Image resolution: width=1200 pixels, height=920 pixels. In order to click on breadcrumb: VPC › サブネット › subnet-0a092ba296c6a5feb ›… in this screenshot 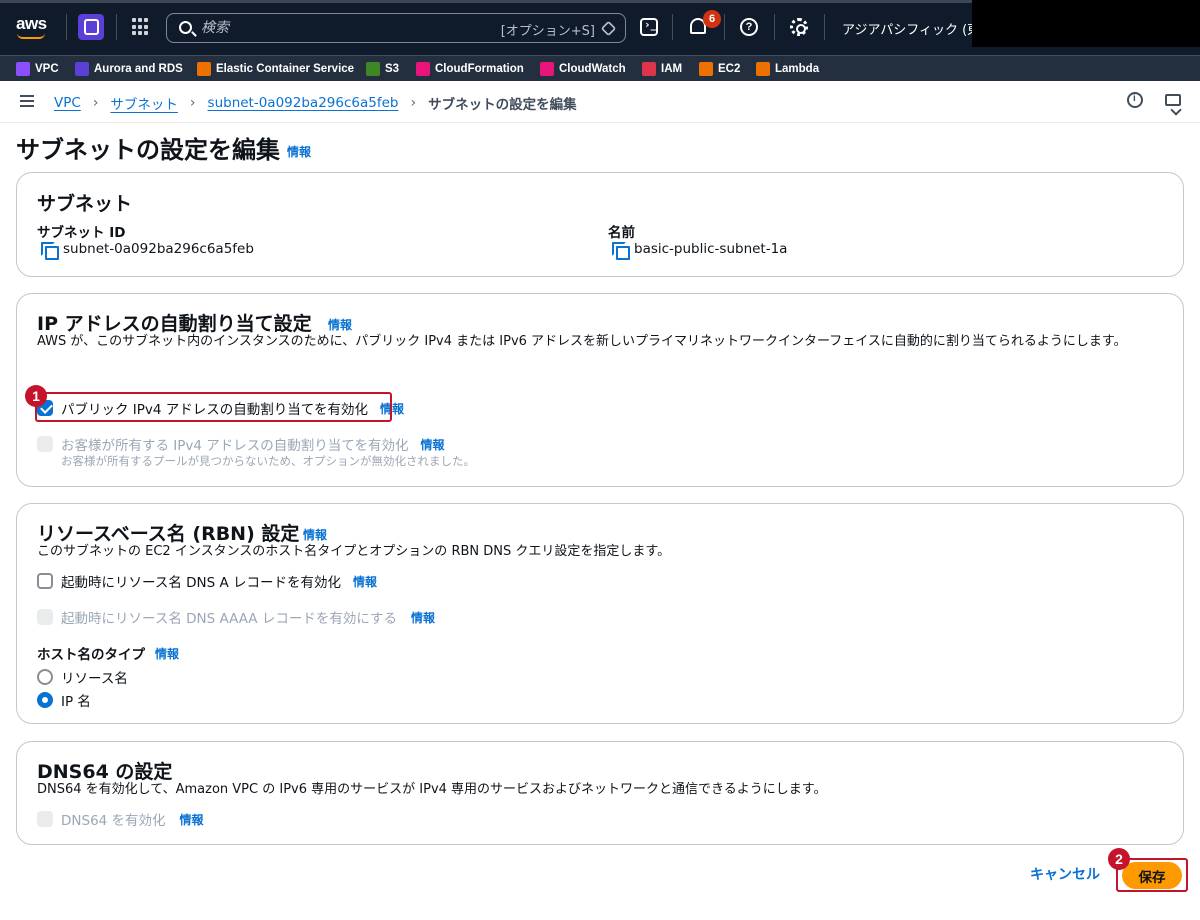, I will do `click(315, 103)`.